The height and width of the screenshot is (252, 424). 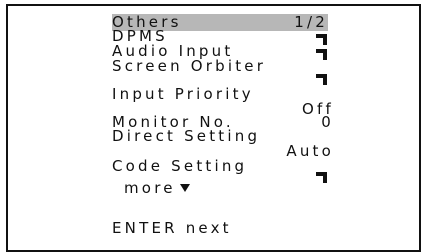 I want to click on monitor-no-value: 0, so click(x=327, y=122).